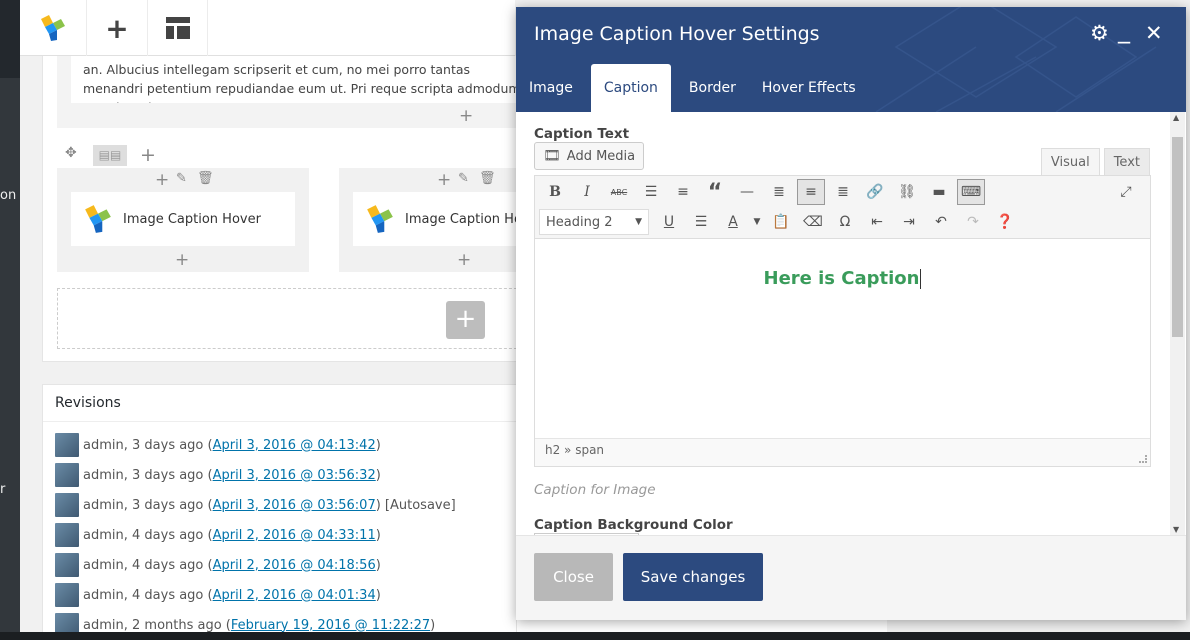 The image size is (1190, 640). I want to click on format-select-value: Heading 2, so click(579, 222).